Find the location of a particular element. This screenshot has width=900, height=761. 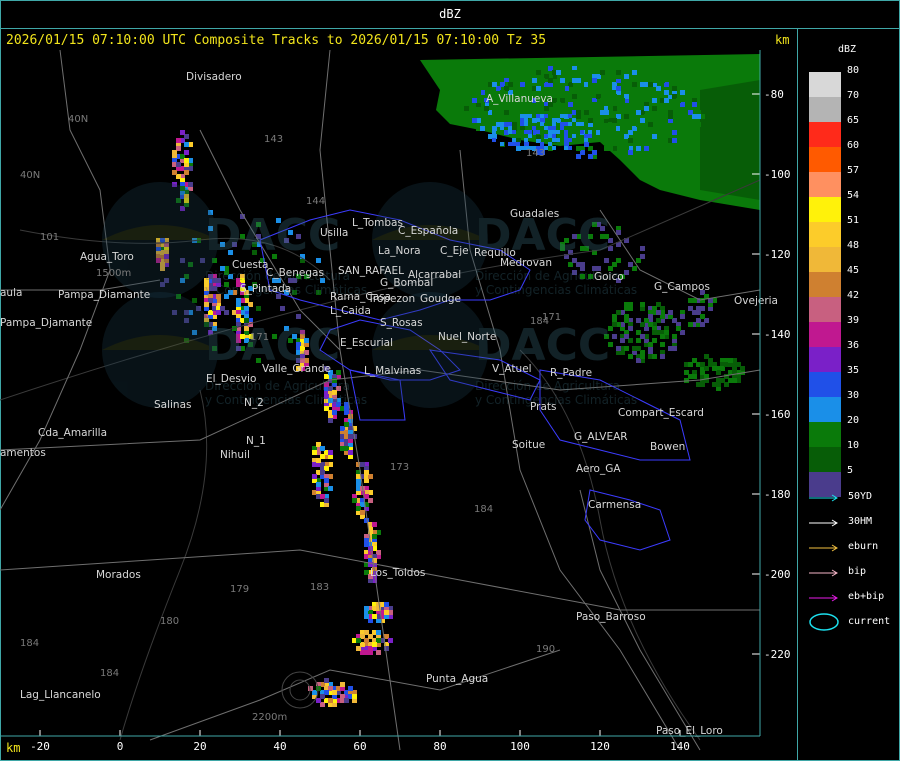

place-label: SAN_RAFAEL is located at coordinates (371, 271).